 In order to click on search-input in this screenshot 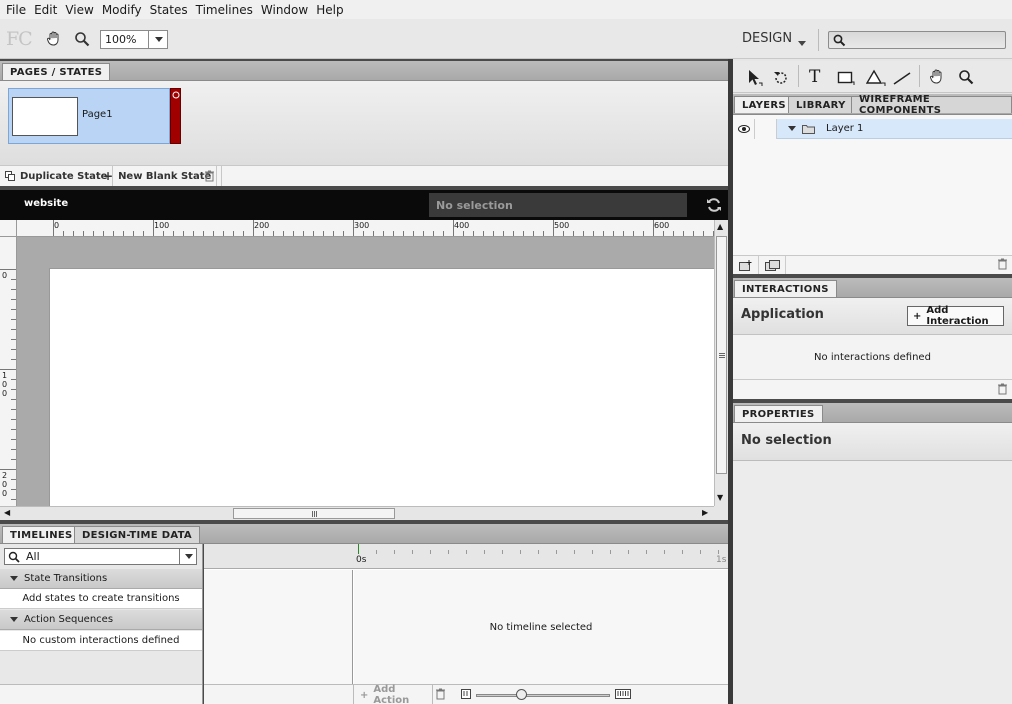, I will do `click(917, 40)`.